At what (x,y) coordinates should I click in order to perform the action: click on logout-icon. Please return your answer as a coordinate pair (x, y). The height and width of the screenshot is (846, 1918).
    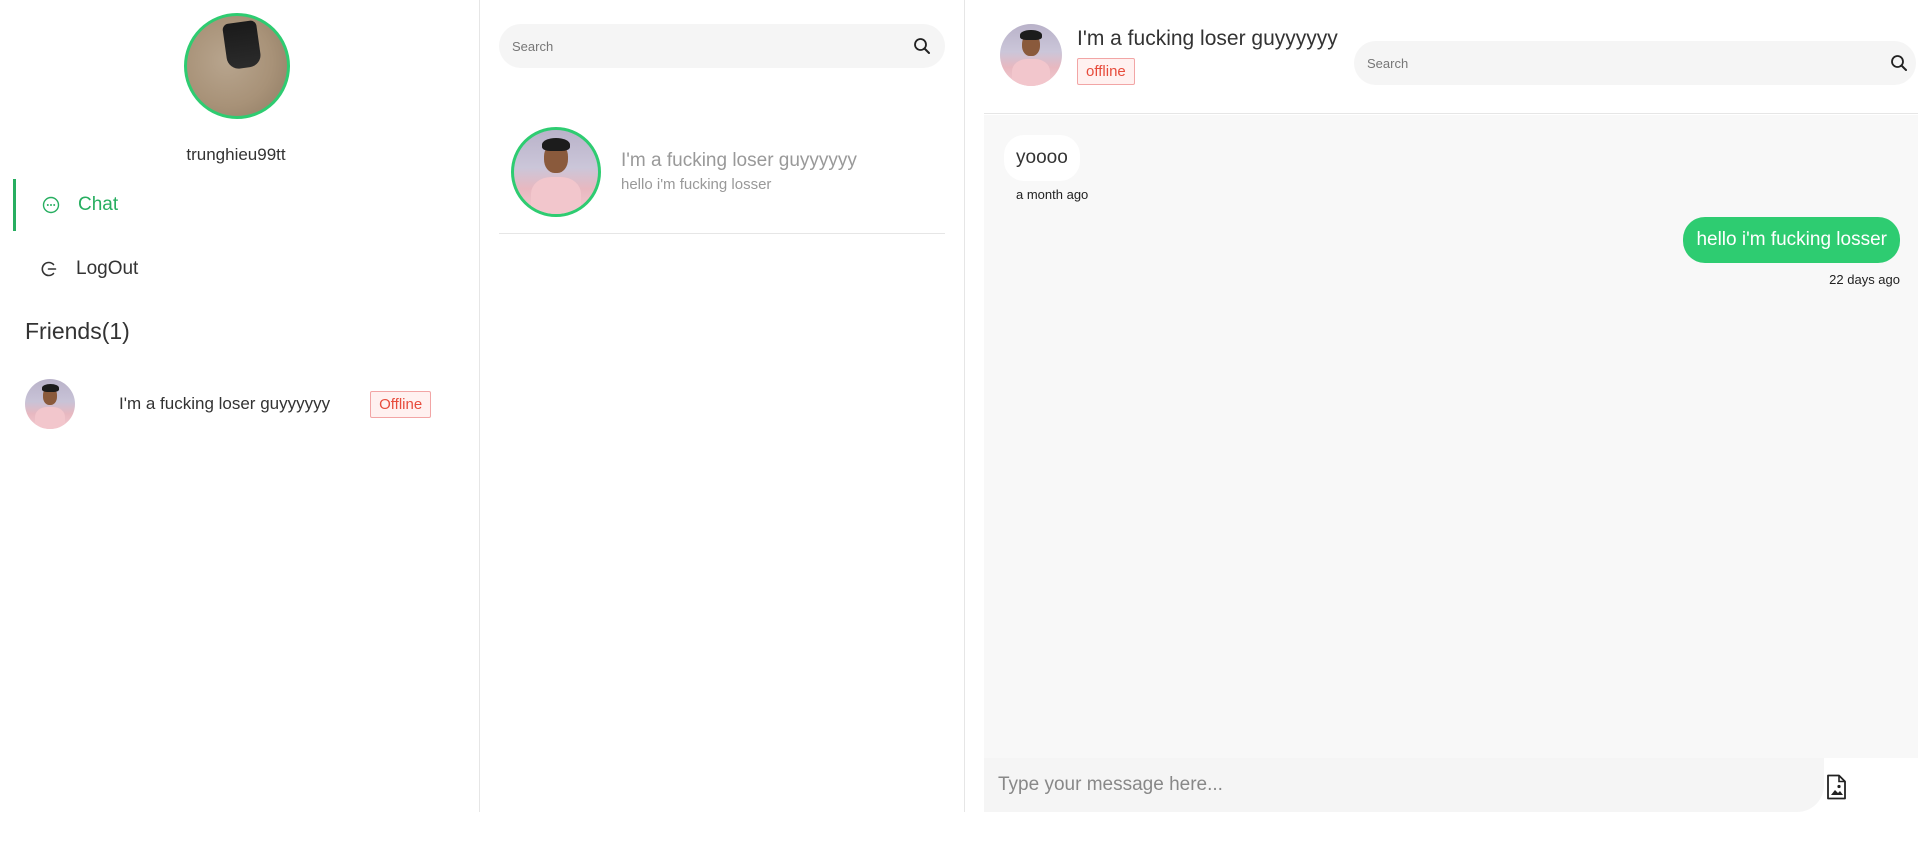
    Looking at the image, I should click on (49, 269).